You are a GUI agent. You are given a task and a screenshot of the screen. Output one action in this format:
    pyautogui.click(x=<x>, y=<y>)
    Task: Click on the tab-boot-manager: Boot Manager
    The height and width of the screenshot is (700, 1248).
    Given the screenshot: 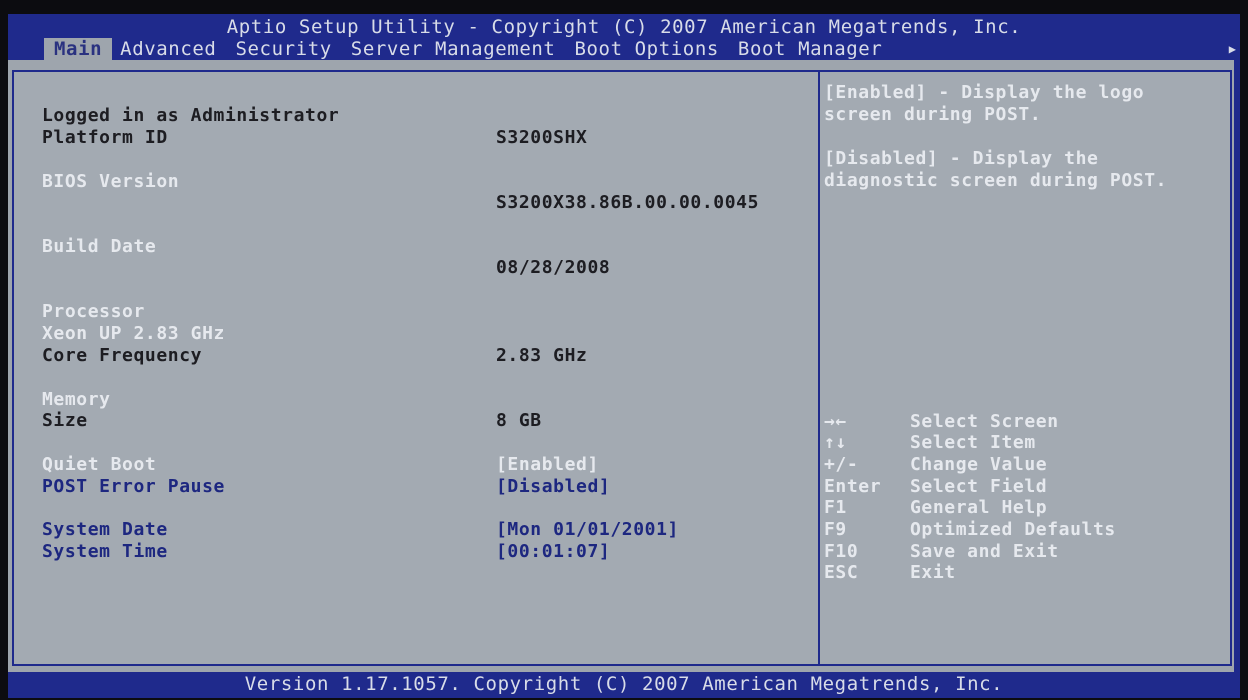 What is the action you would take?
    pyautogui.click(x=811, y=49)
    